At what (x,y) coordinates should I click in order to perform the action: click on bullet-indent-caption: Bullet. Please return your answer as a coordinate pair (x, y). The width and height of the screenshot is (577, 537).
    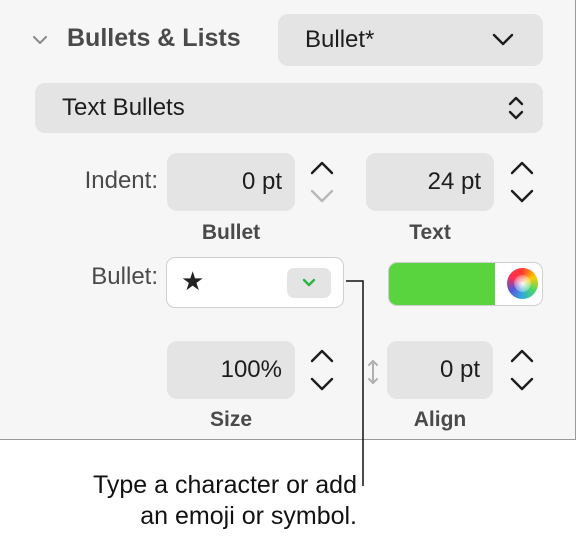
    Looking at the image, I should click on (231, 232).